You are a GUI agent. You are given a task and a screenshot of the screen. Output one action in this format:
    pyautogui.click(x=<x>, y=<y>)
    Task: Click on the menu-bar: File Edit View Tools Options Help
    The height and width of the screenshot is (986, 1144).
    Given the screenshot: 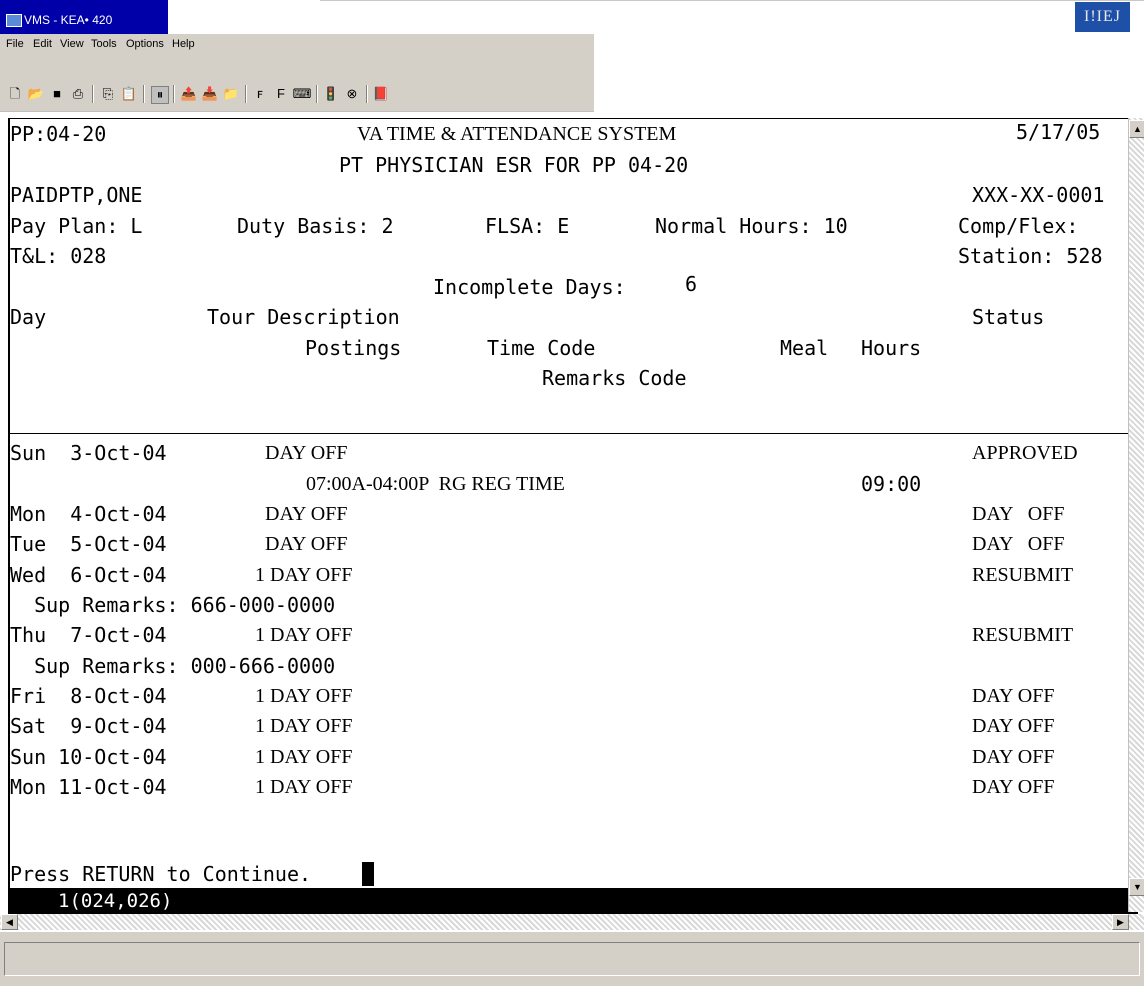 What is the action you would take?
    pyautogui.click(x=297, y=45)
    